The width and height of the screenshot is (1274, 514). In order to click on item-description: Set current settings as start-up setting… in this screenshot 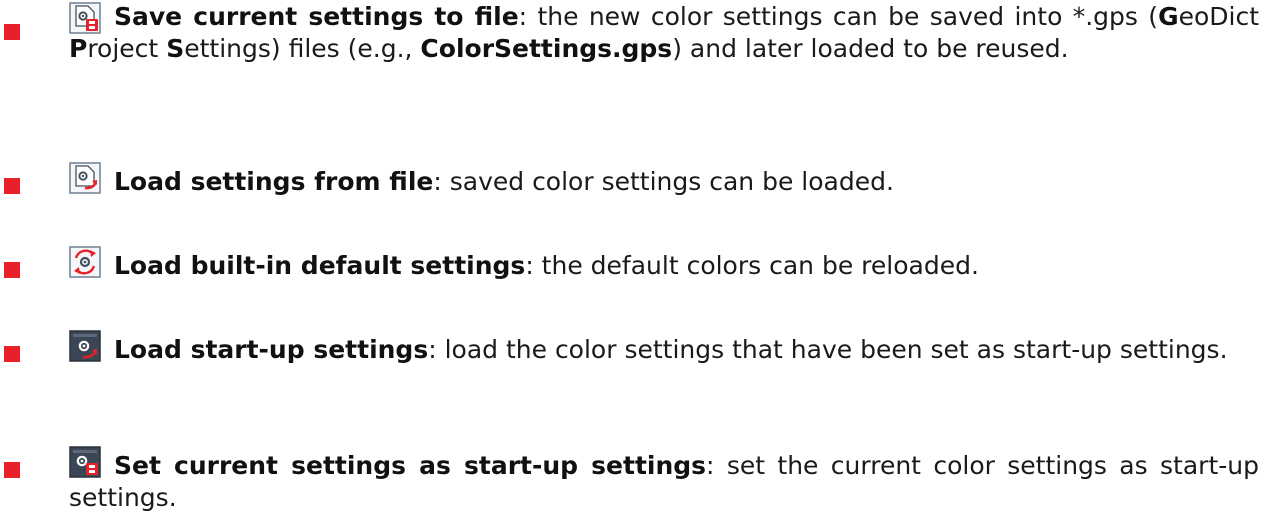, I will do `click(664, 481)`.